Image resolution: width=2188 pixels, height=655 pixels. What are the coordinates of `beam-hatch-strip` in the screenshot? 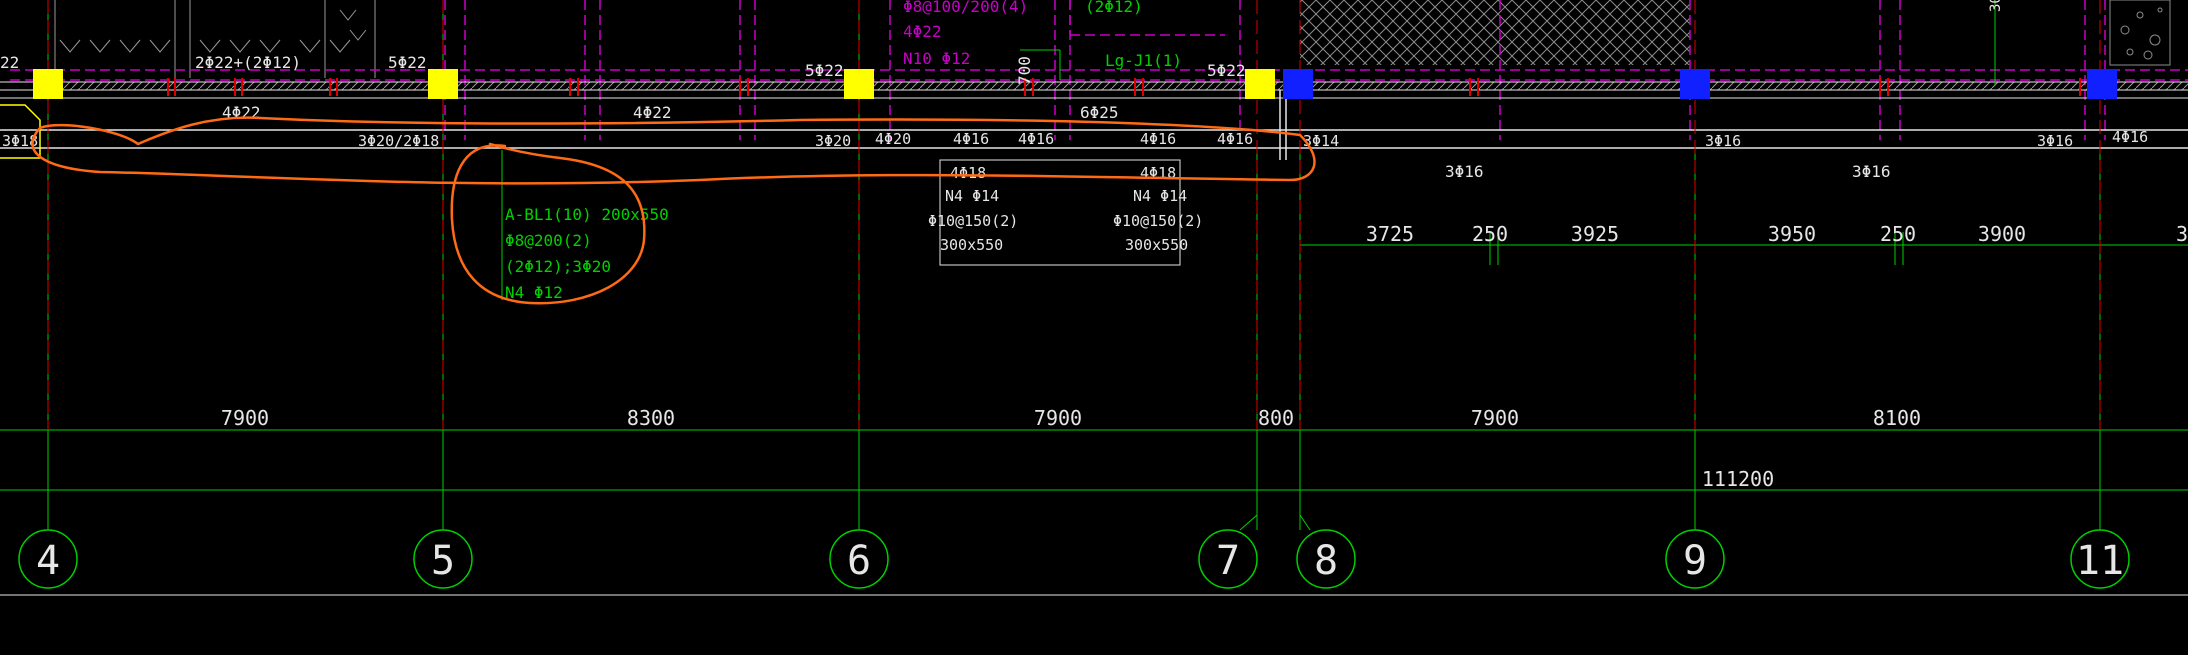 It's located at (1114, 86).